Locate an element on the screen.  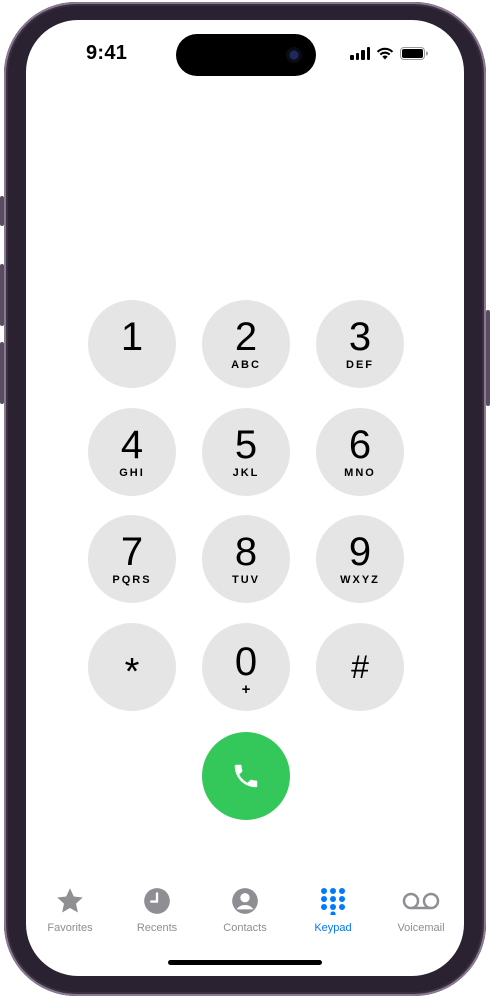
side-power-button is located at coordinates (488, 358).